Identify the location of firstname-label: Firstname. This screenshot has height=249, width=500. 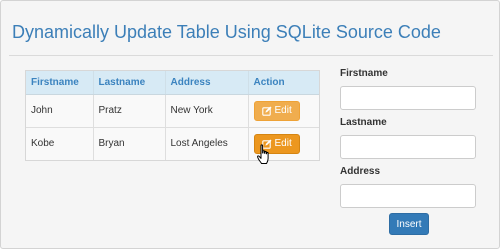
(364, 73).